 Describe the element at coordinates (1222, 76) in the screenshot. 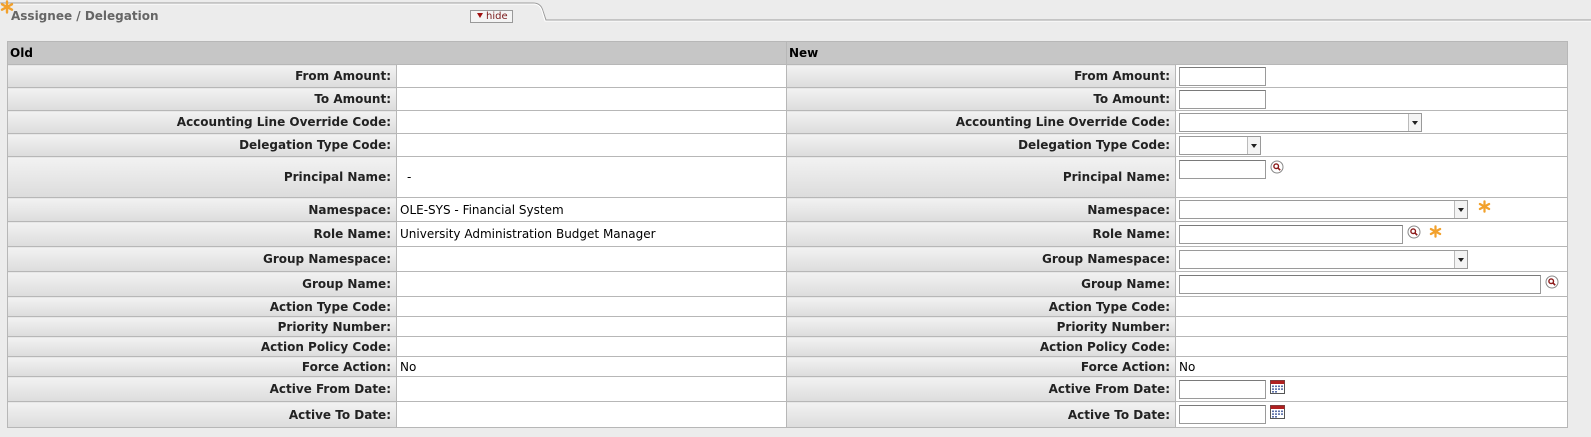

I see `from-amount-input` at that location.